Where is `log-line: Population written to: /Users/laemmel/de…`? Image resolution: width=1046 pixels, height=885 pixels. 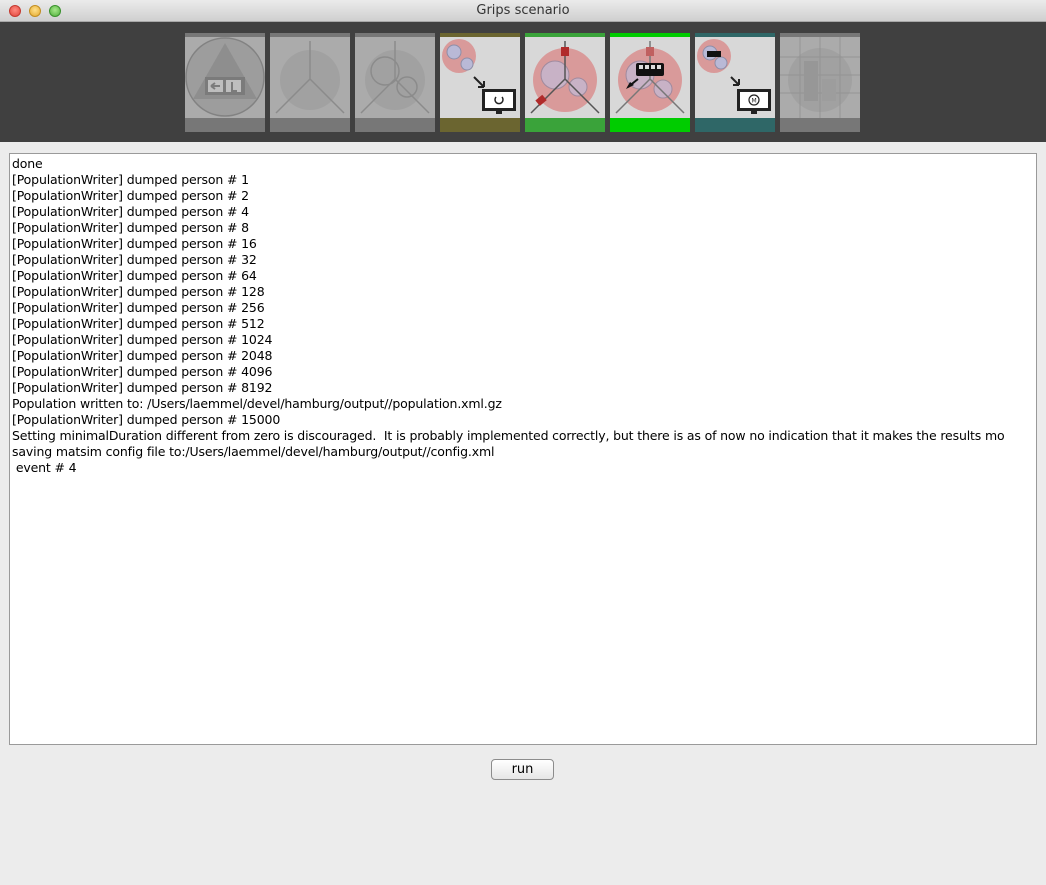 log-line: Population written to: /Users/laemmel/de… is located at coordinates (257, 403).